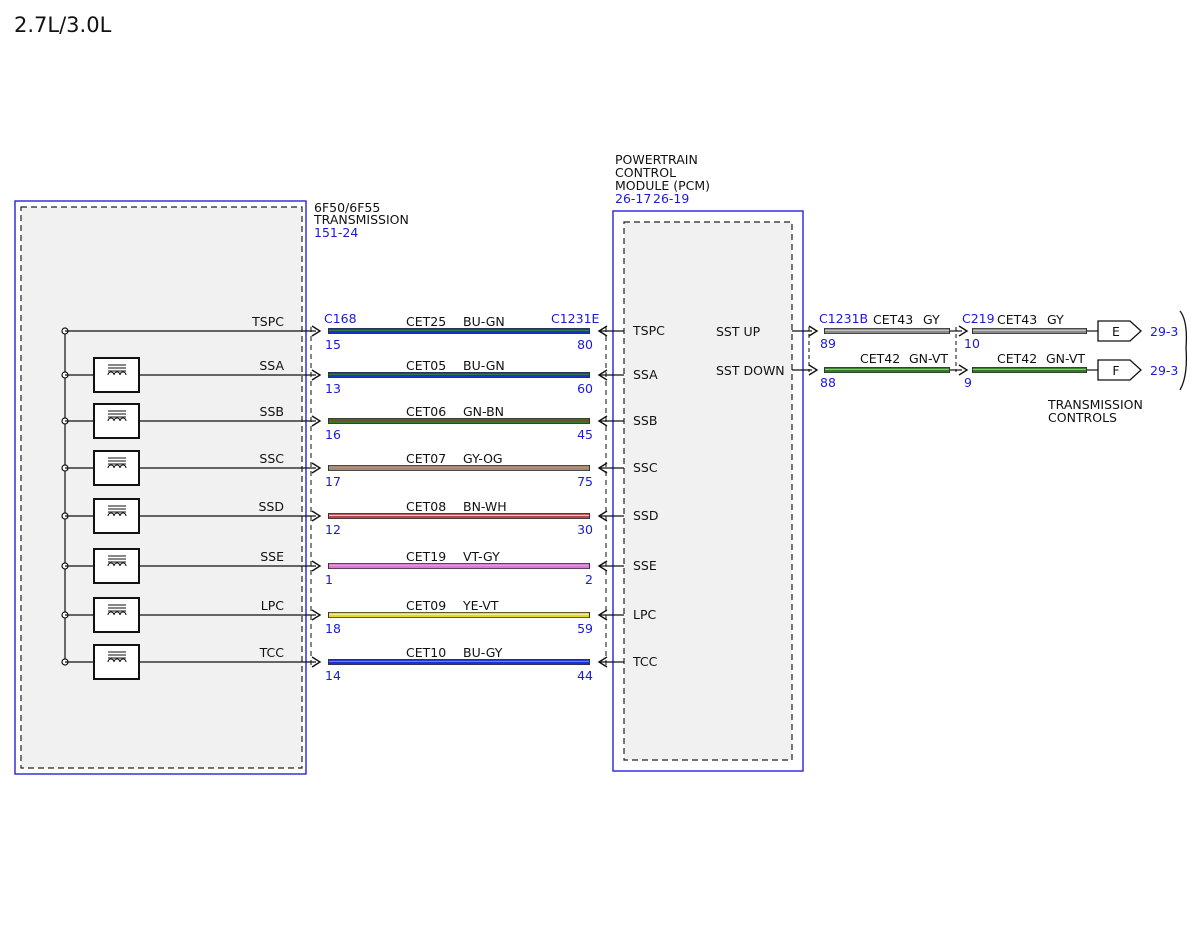 This screenshot has width=1200, height=927. I want to click on wire-color-code: BN-WH, so click(485, 506).